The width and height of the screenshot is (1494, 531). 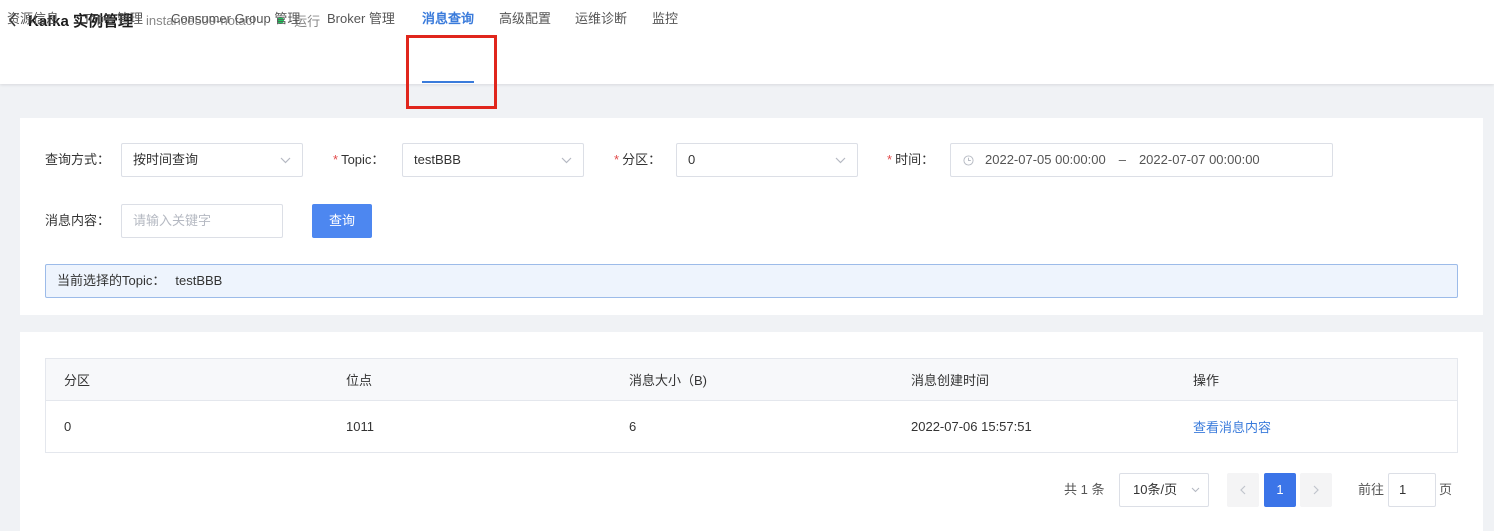 What do you see at coordinates (78, 159) in the screenshot?
I see `query-method-label: 查询方式：` at bounding box center [78, 159].